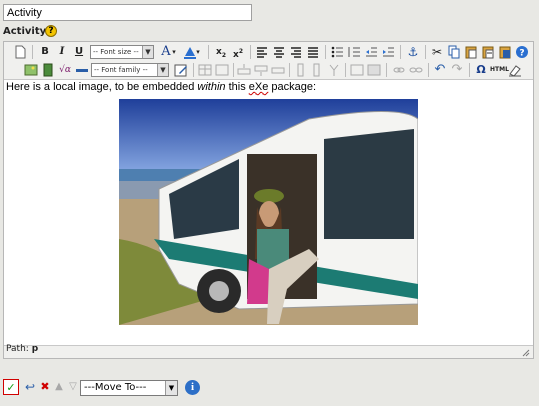  Describe the element at coordinates (334, 70) in the screenshot. I see `delete-col-icon` at that location.